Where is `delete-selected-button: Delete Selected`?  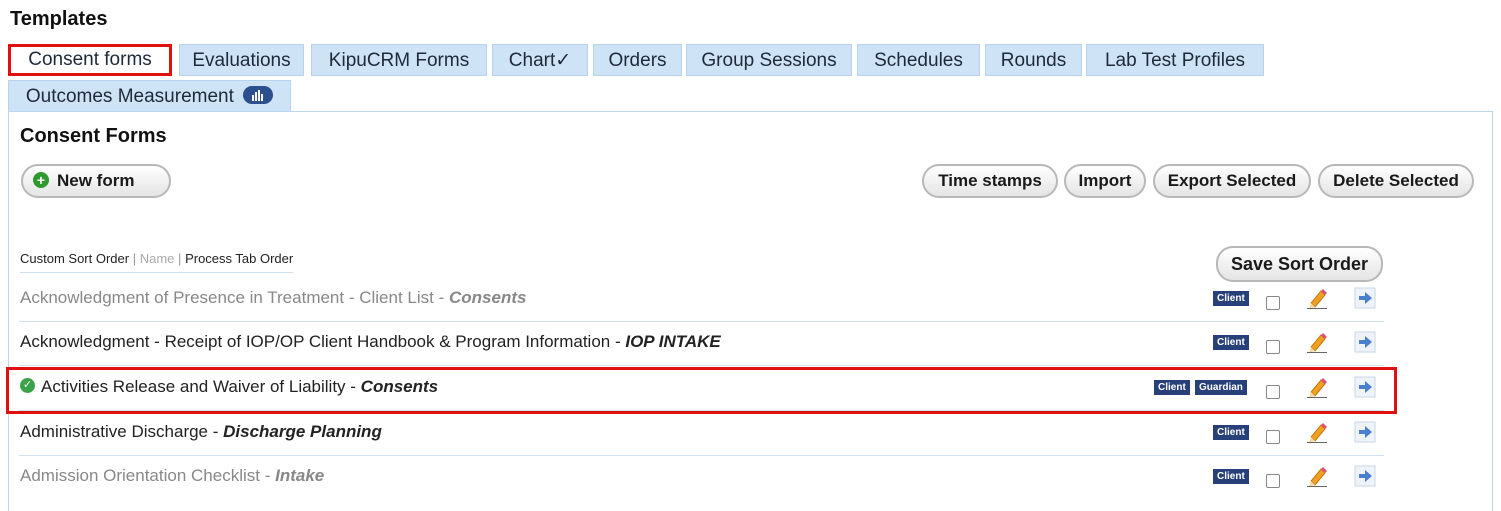
delete-selected-button: Delete Selected is located at coordinates (1396, 181).